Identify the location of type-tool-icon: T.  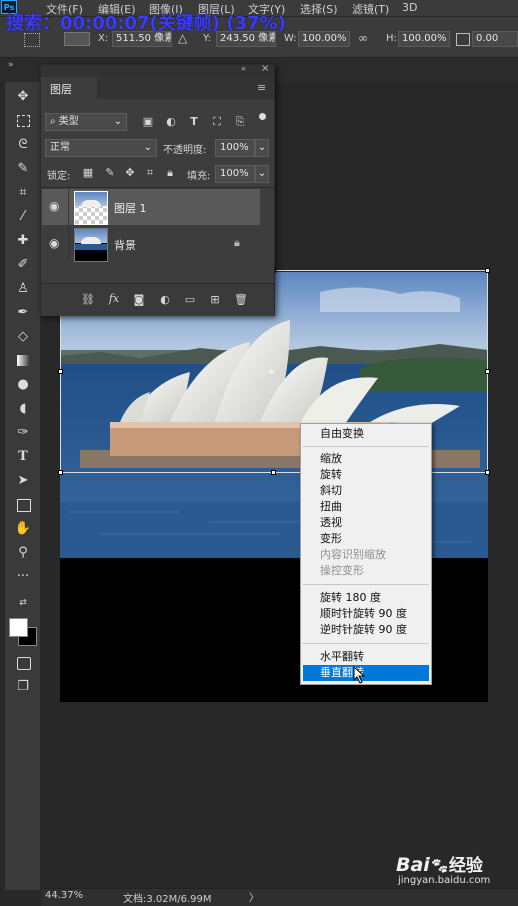
(23, 457).